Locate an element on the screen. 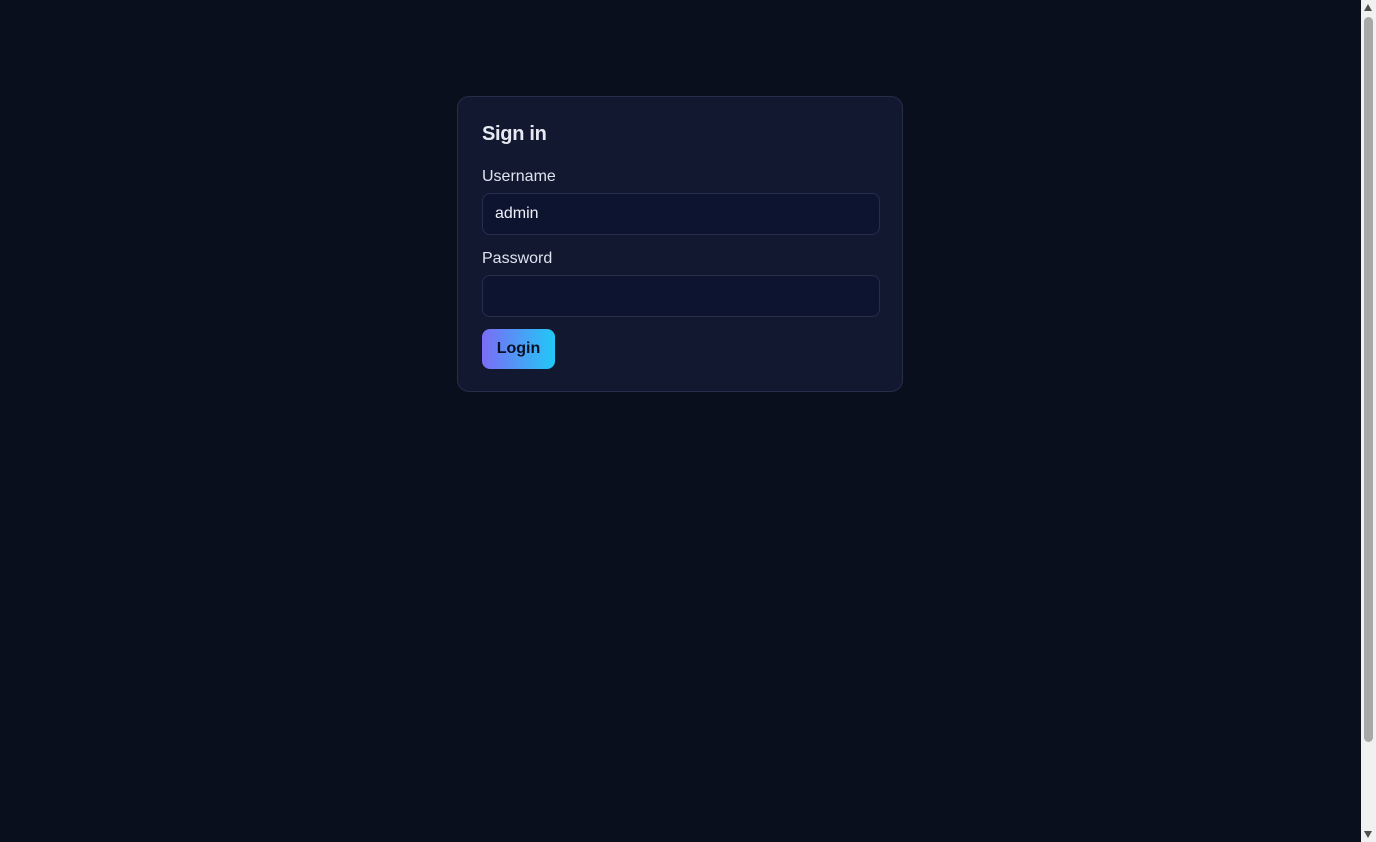 The height and width of the screenshot is (842, 1376). scroll-down-arrow-icon is located at coordinates (1368, 834).